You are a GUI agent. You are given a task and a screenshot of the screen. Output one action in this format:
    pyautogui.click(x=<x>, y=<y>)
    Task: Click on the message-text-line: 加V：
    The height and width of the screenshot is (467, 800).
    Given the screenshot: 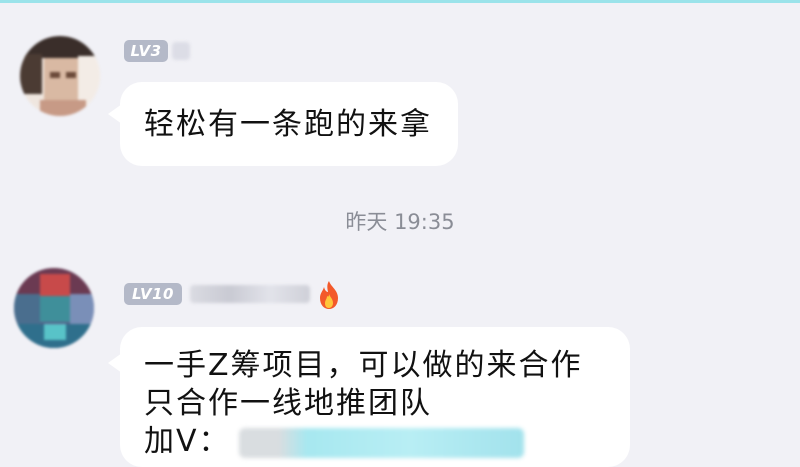 What is the action you would take?
    pyautogui.click(x=387, y=442)
    